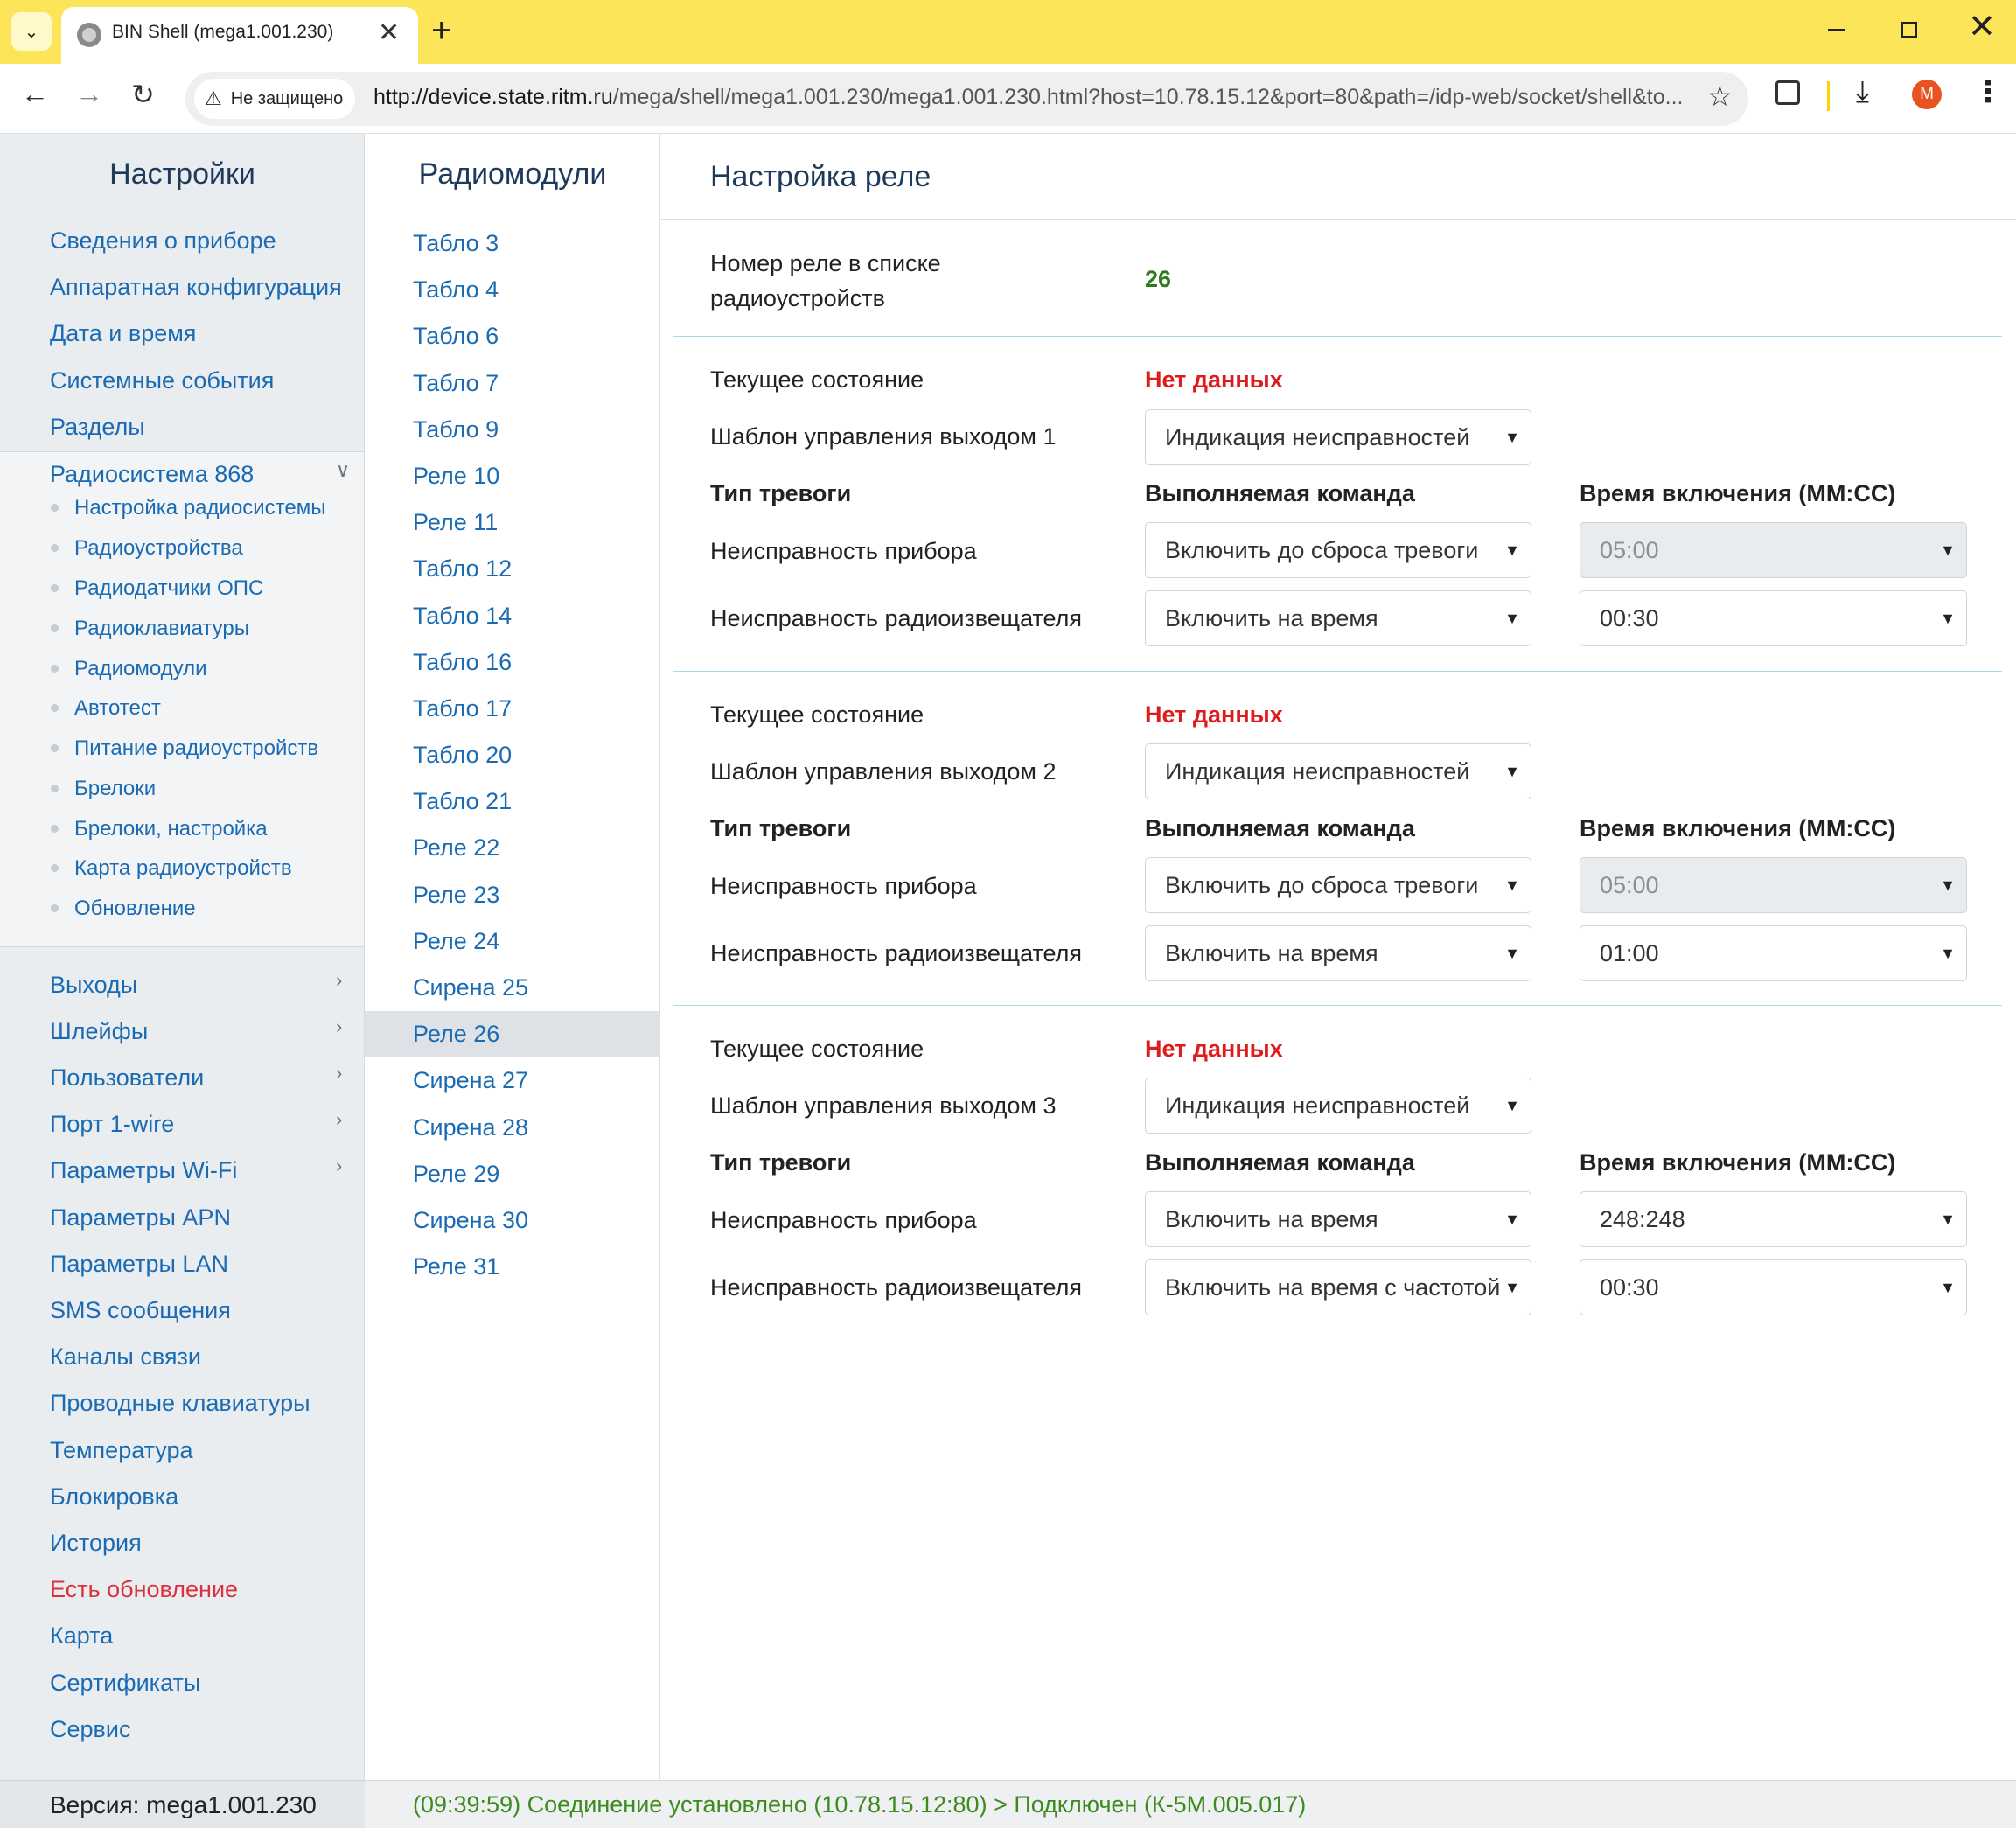 This screenshot has width=2016, height=1828. Describe the element at coordinates (512, 1174) in the screenshot. I see `list-item: Реле 29` at that location.